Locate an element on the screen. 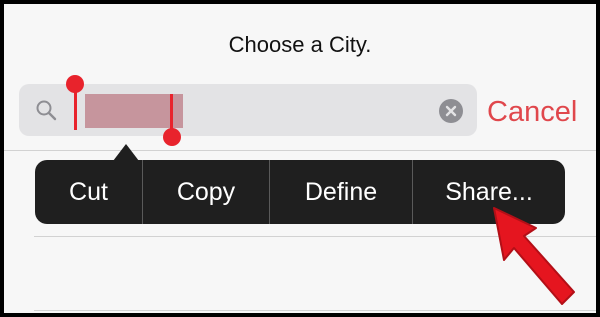 This screenshot has width=600, height=317. cancel-button: Cancel is located at coordinates (532, 112).